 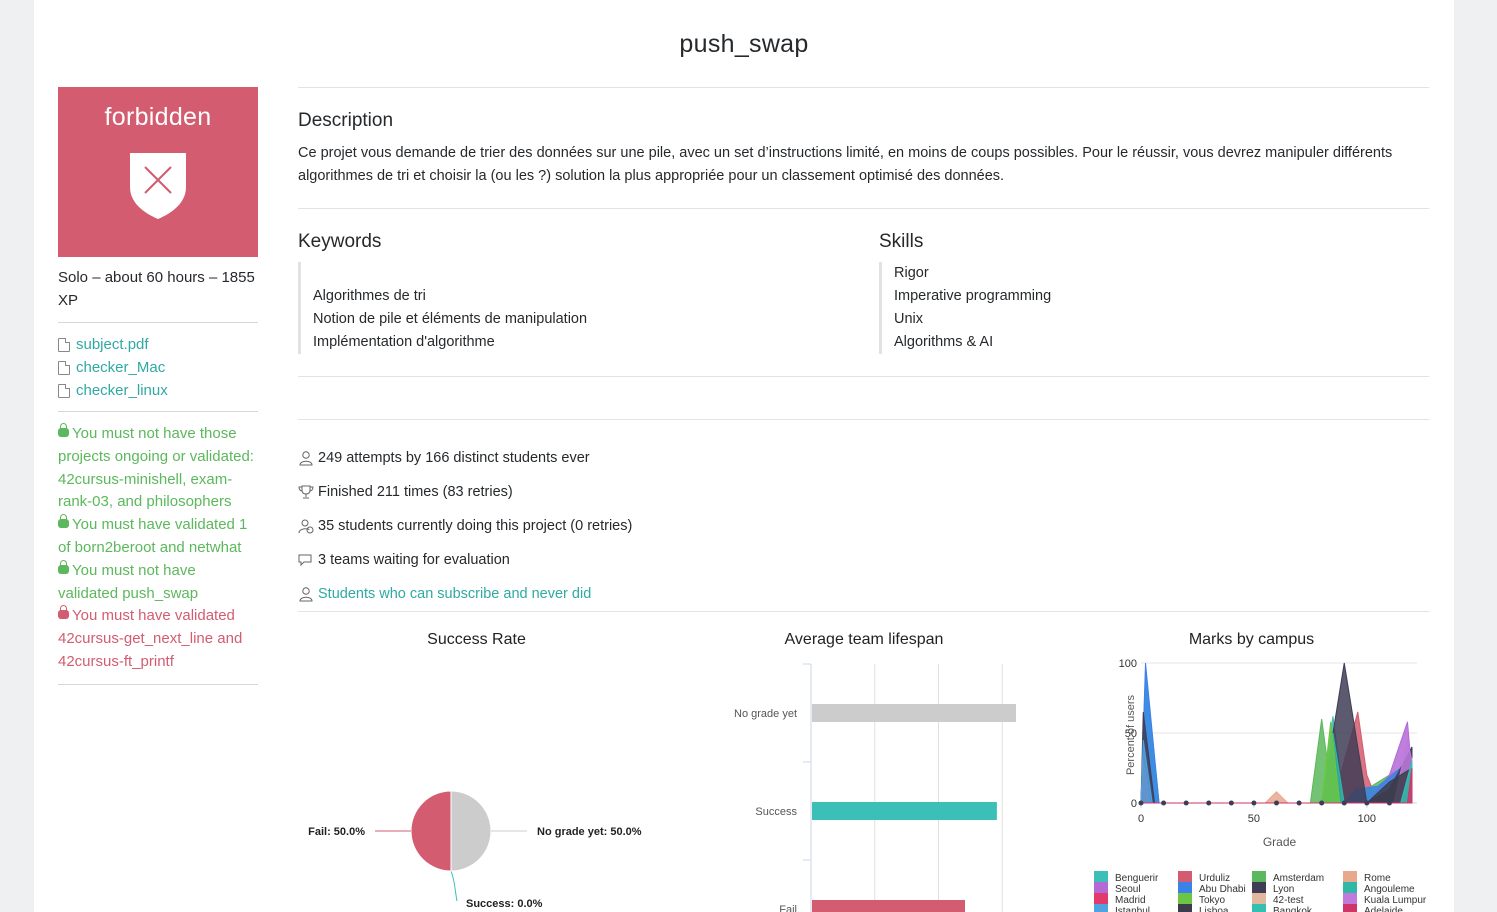 What do you see at coordinates (471, 831) in the screenshot?
I see `pie-slice` at bounding box center [471, 831].